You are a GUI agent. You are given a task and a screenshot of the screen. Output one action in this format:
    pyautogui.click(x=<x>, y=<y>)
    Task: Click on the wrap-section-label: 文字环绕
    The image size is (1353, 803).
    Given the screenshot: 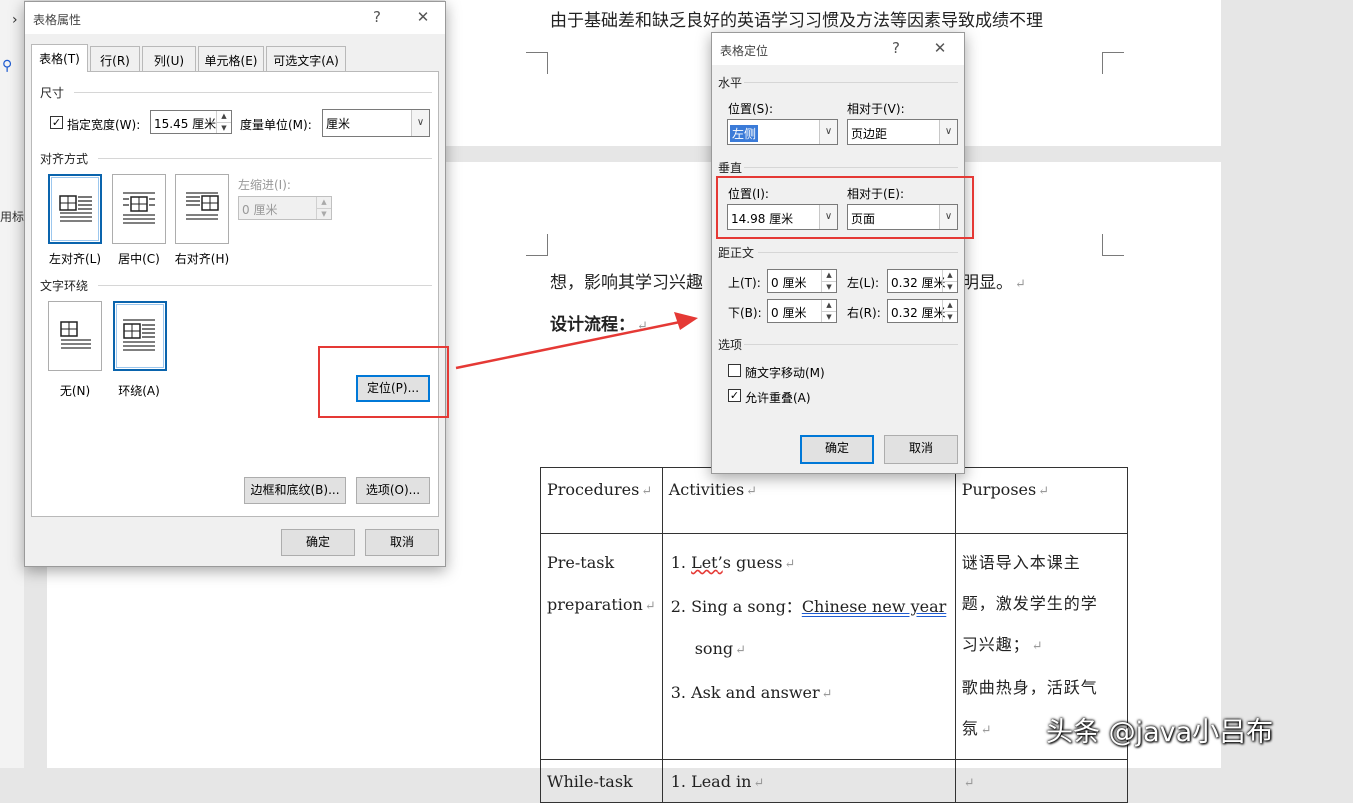 What is the action you would take?
    pyautogui.click(x=64, y=286)
    